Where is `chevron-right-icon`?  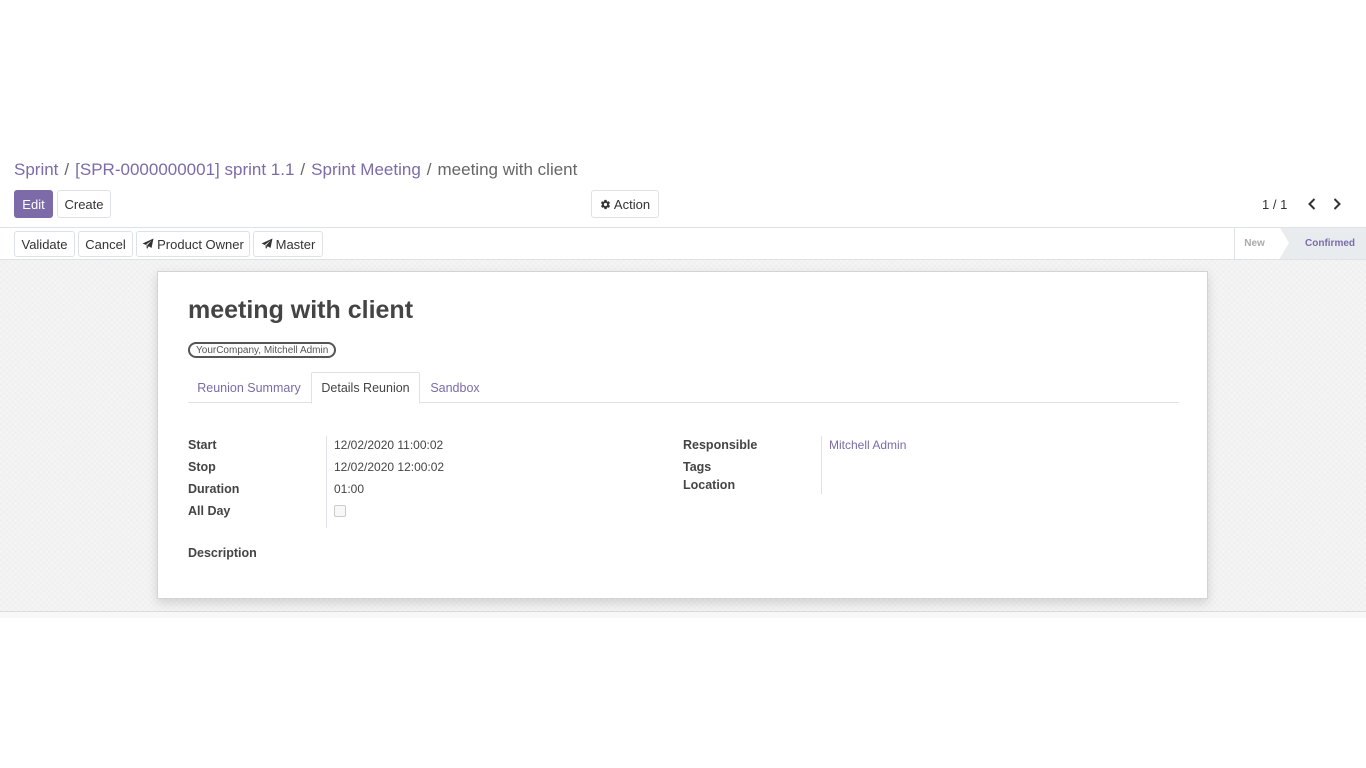 chevron-right-icon is located at coordinates (1337, 204).